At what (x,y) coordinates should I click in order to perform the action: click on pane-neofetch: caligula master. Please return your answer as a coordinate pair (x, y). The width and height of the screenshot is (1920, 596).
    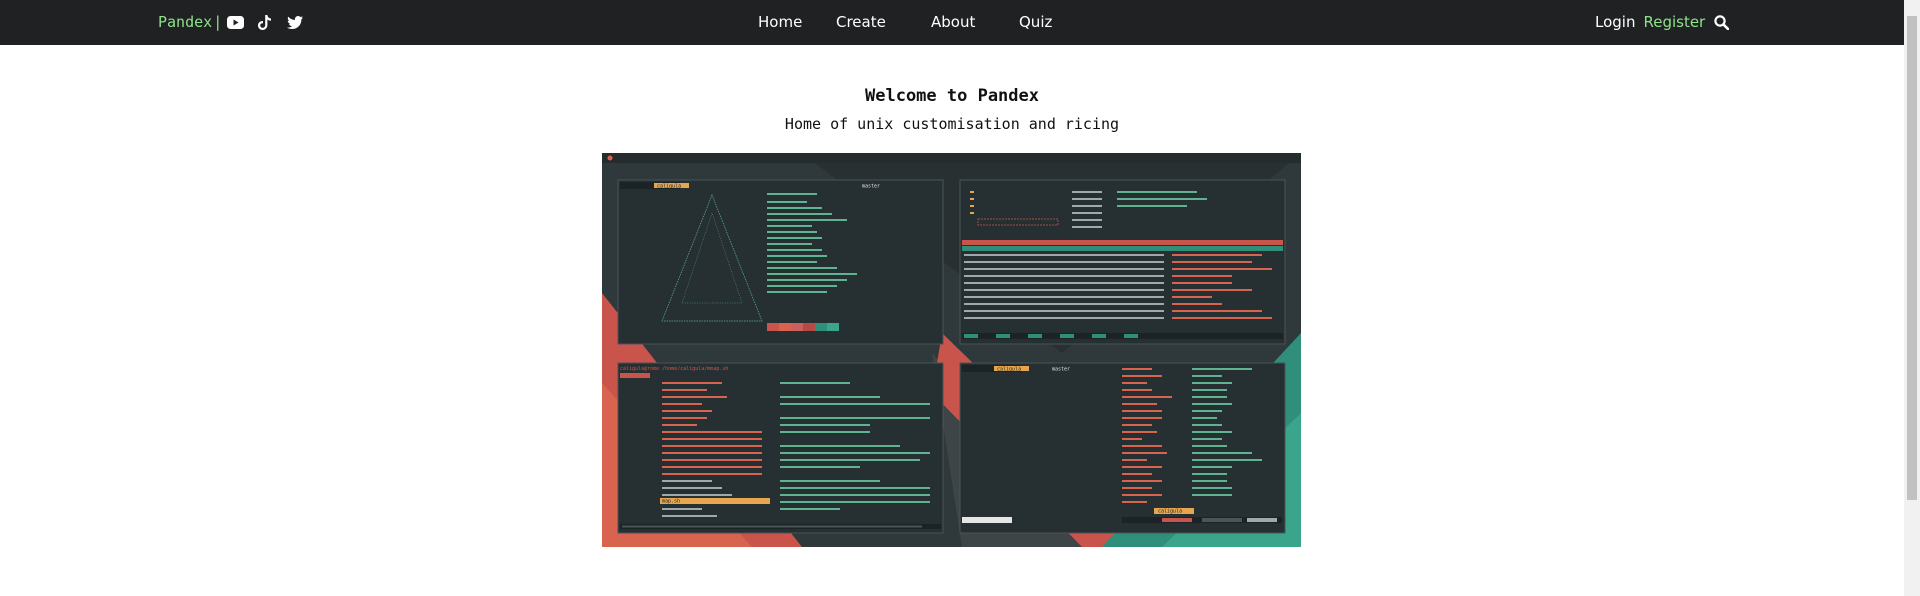
    Looking at the image, I should click on (780, 262).